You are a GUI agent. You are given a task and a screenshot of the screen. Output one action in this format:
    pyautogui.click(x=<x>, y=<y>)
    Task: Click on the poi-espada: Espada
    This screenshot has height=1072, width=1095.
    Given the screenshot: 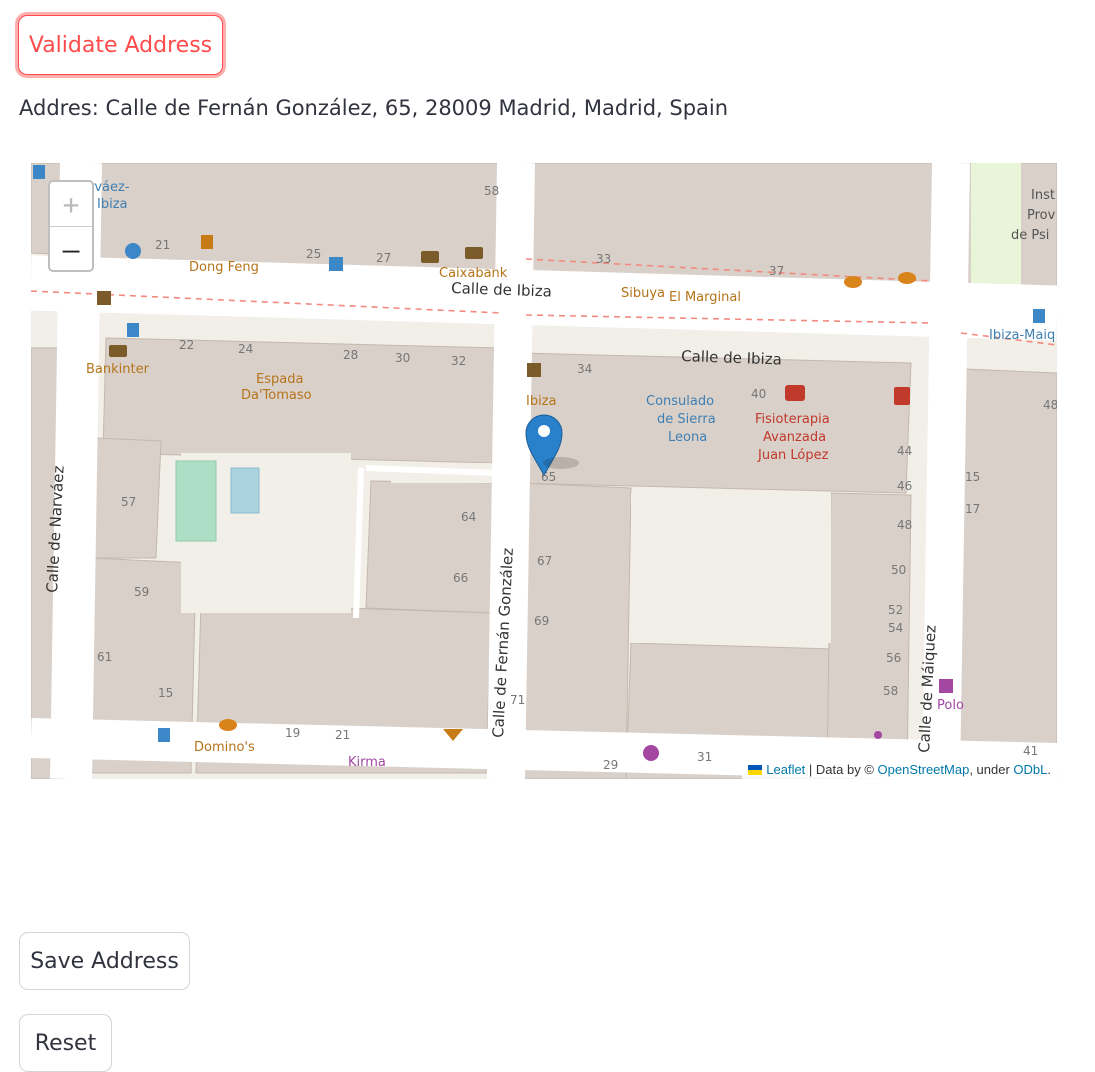 What is the action you would take?
    pyautogui.click(x=279, y=379)
    